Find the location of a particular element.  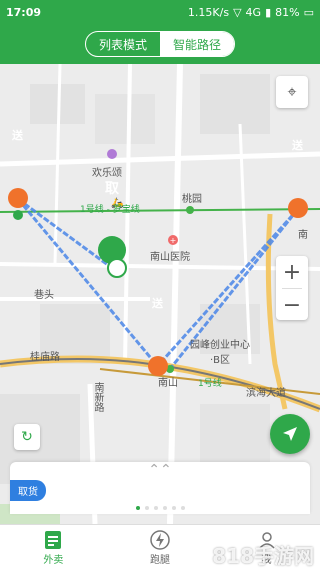

map-label-nanshan-hospital: 南山医院 is located at coordinates (170, 257).